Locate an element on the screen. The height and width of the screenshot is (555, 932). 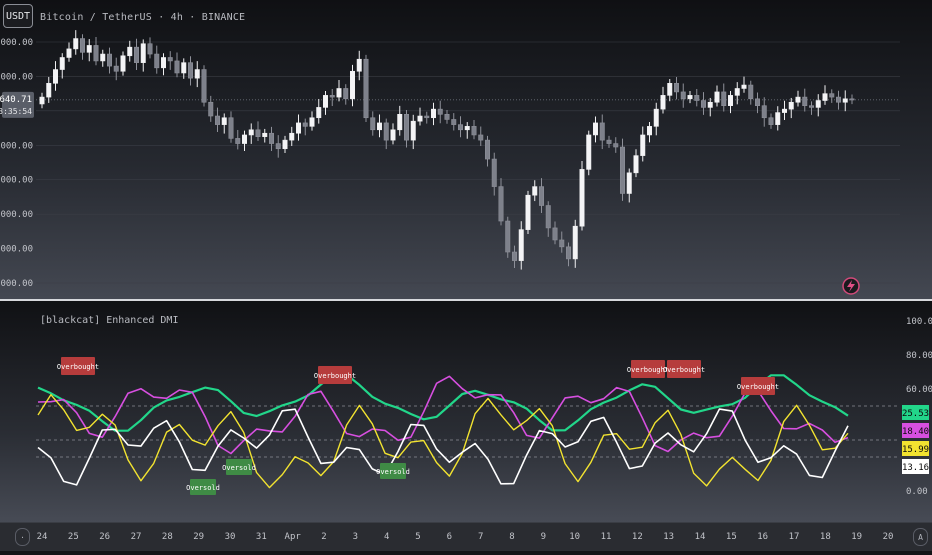
auto-scale-button: A is located at coordinates (920, 537).